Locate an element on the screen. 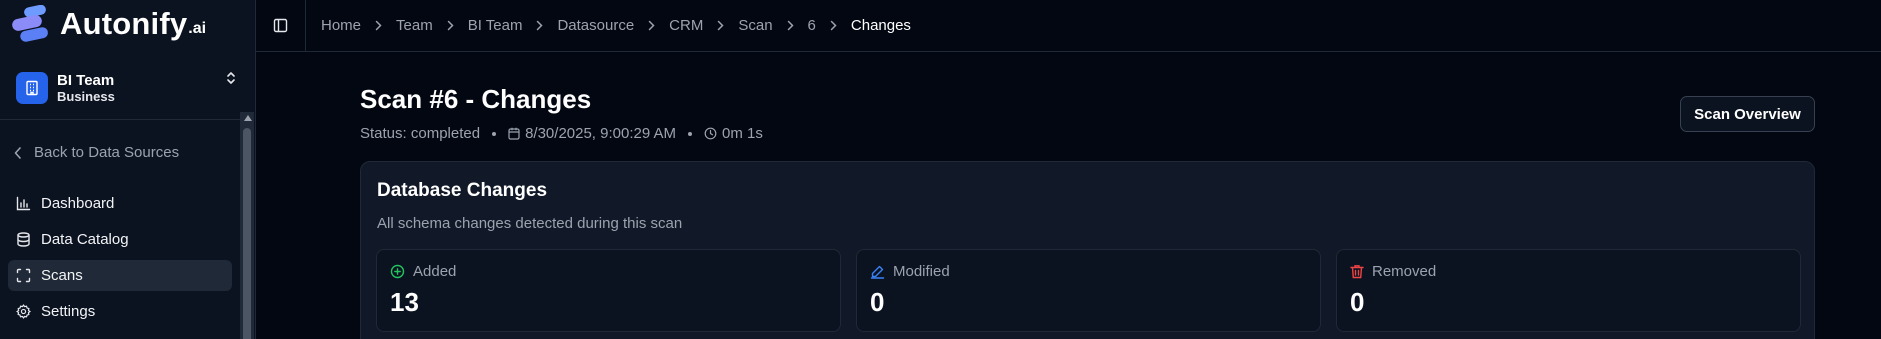 This screenshot has width=1881, height=339. breadcrumb-scan-id: 6 is located at coordinates (812, 25).